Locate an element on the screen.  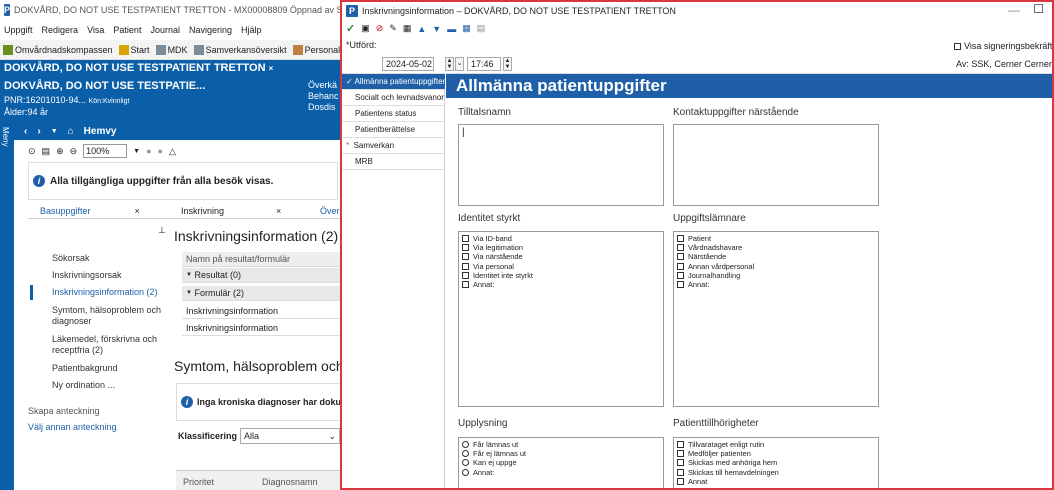
option-tillvarataget: Tillvarataget enligt rutin is located at coordinates (776, 444).